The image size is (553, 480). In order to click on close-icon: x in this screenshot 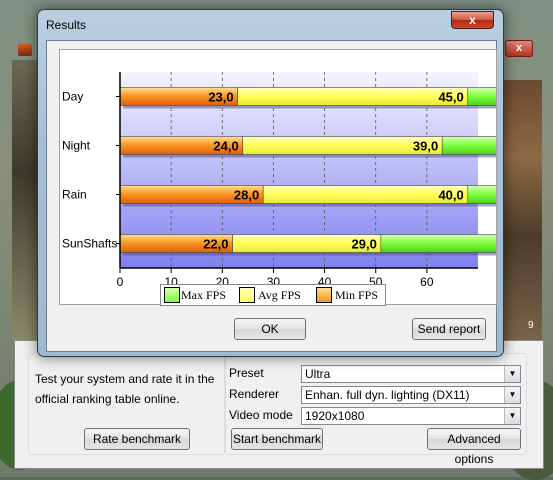, I will do `click(472, 20)`.